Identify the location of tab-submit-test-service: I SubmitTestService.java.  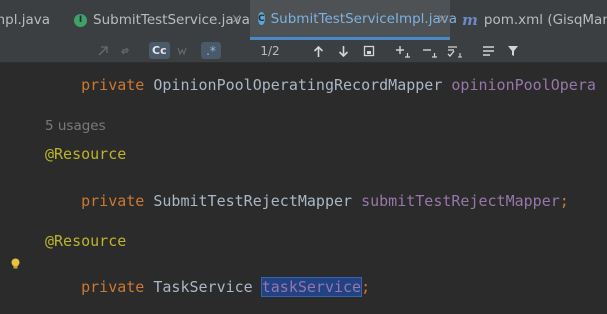
(157, 20).